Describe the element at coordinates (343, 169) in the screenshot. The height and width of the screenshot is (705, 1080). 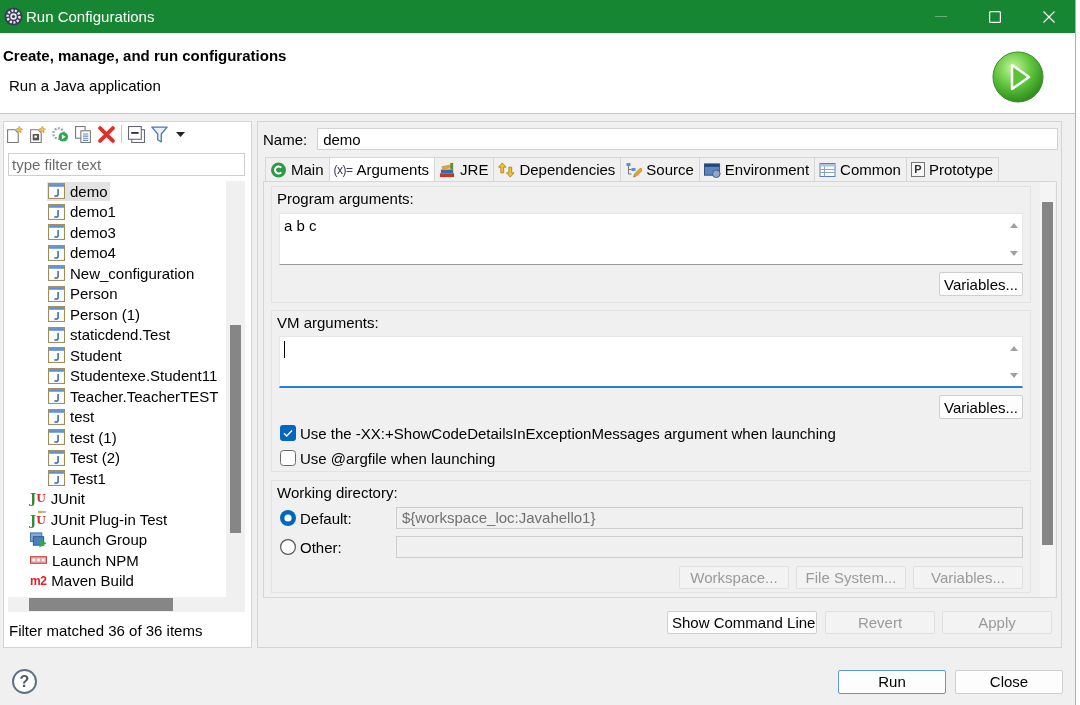
I see `variable-symbol-icon: (x)=` at that location.